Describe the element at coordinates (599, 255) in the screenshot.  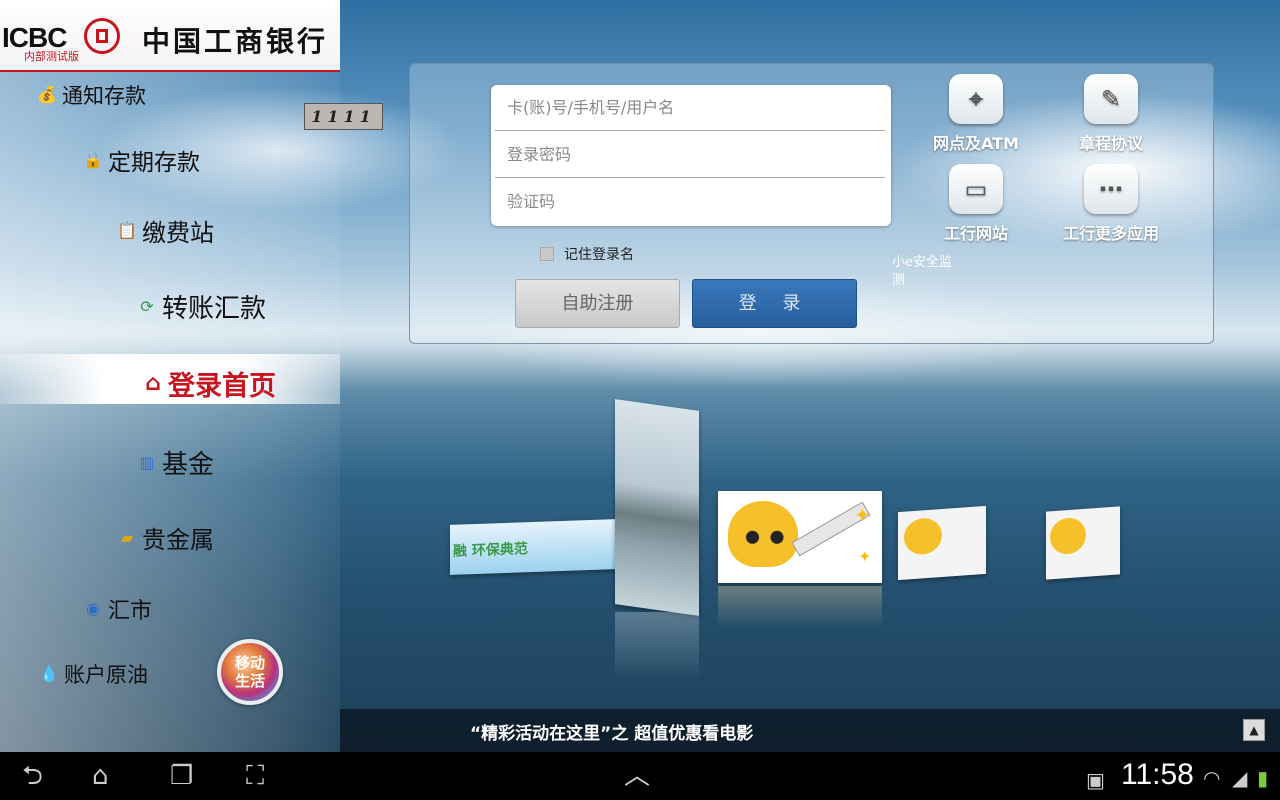
I see `remember-label: 记住登录名` at that location.